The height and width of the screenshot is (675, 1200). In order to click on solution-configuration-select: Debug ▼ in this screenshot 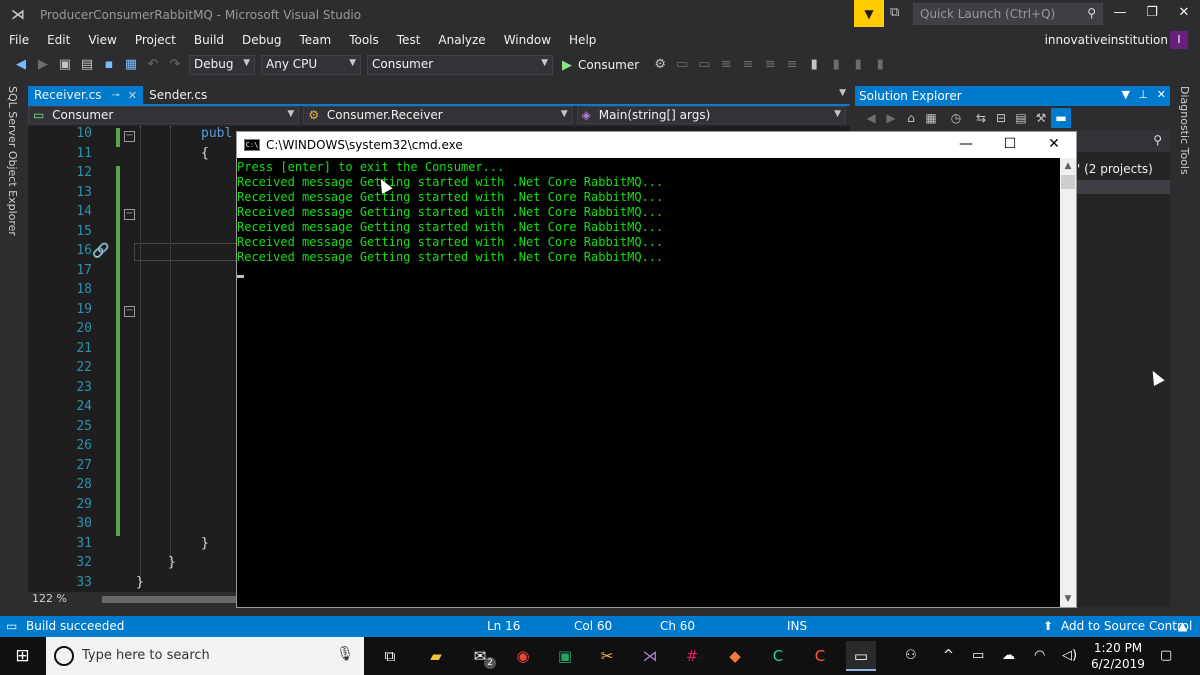, I will do `click(222, 65)`.